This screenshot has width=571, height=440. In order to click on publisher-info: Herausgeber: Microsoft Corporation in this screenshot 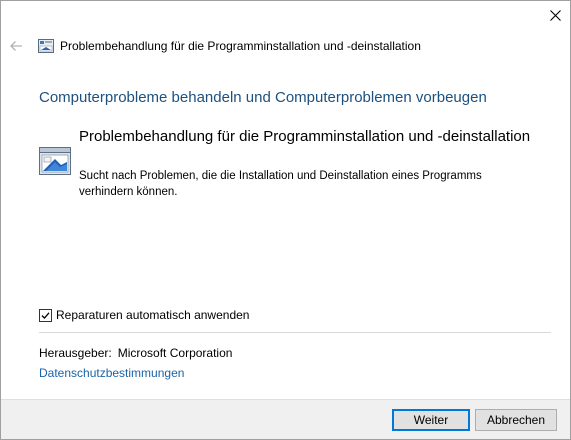, I will do `click(135, 353)`.